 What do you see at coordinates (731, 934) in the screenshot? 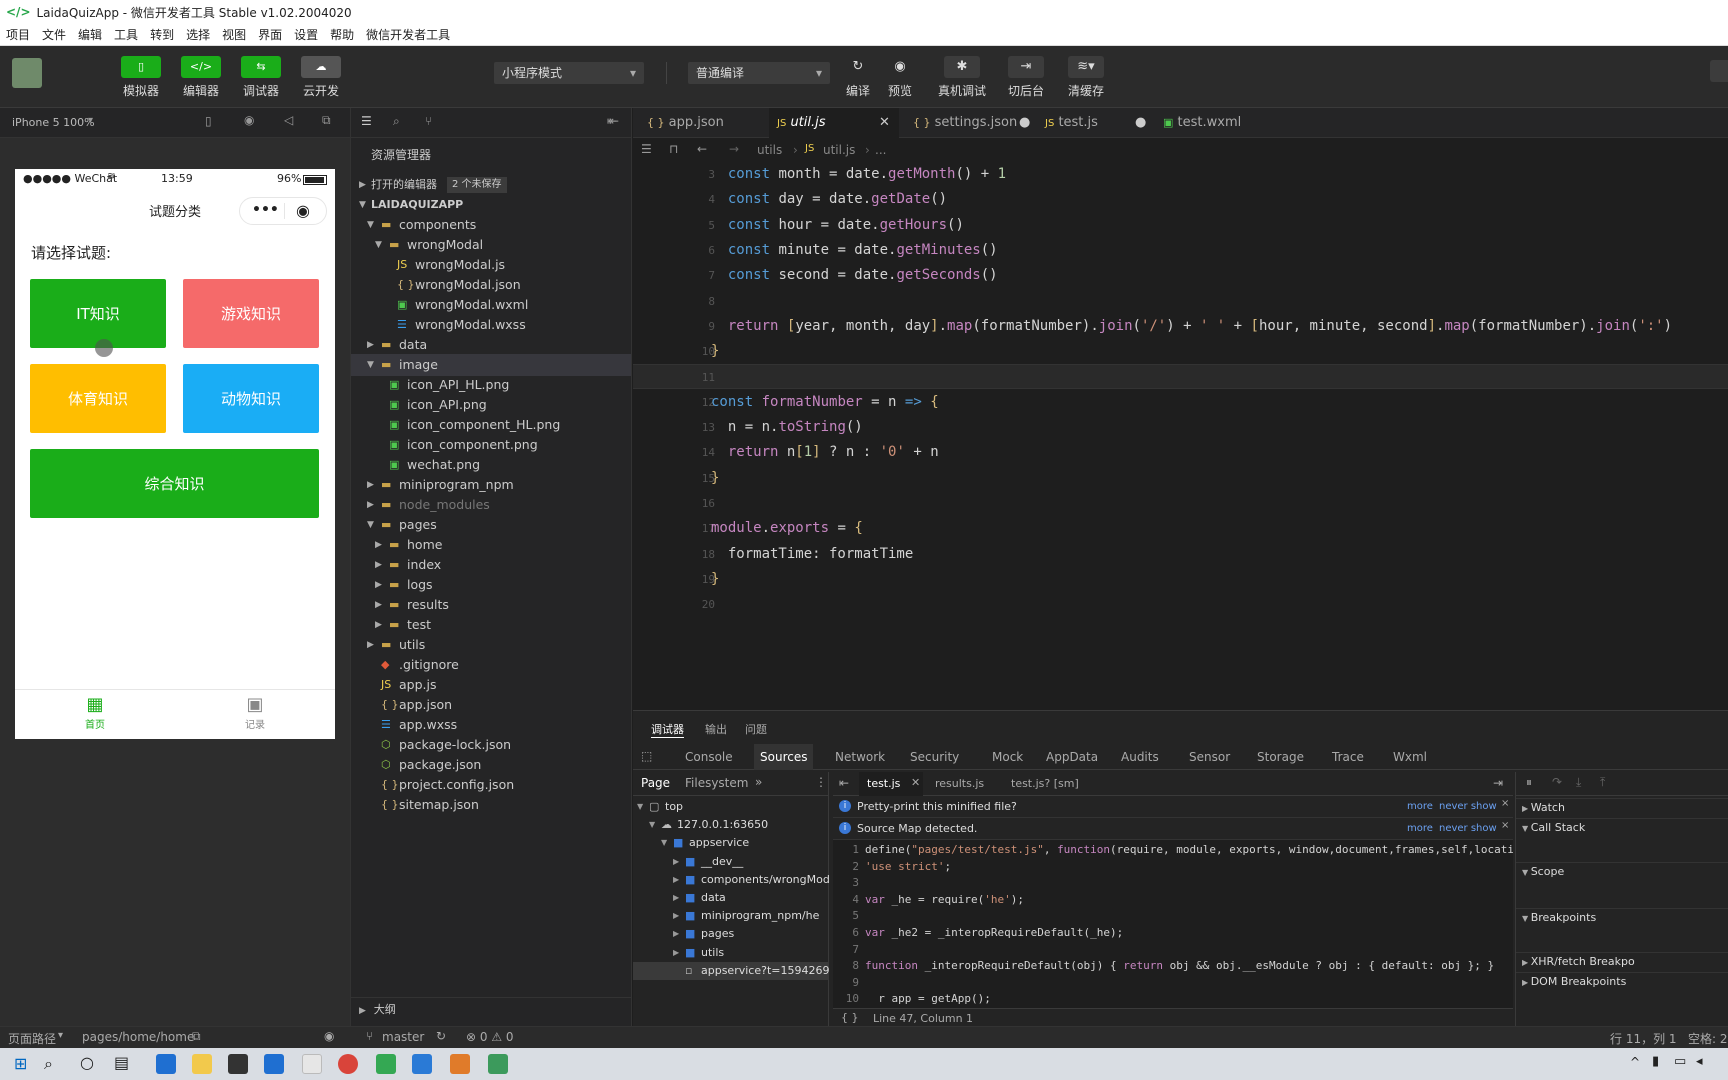
I see `navigator-item: ▶ ■ pages` at bounding box center [731, 934].